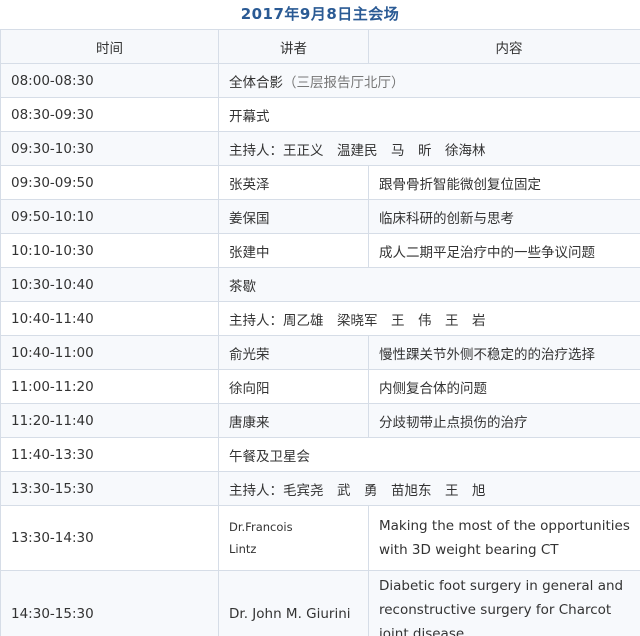 This screenshot has height=636, width=640. What do you see at coordinates (109, 352) in the screenshot?
I see `row-time: 10:40-11:00` at bounding box center [109, 352].